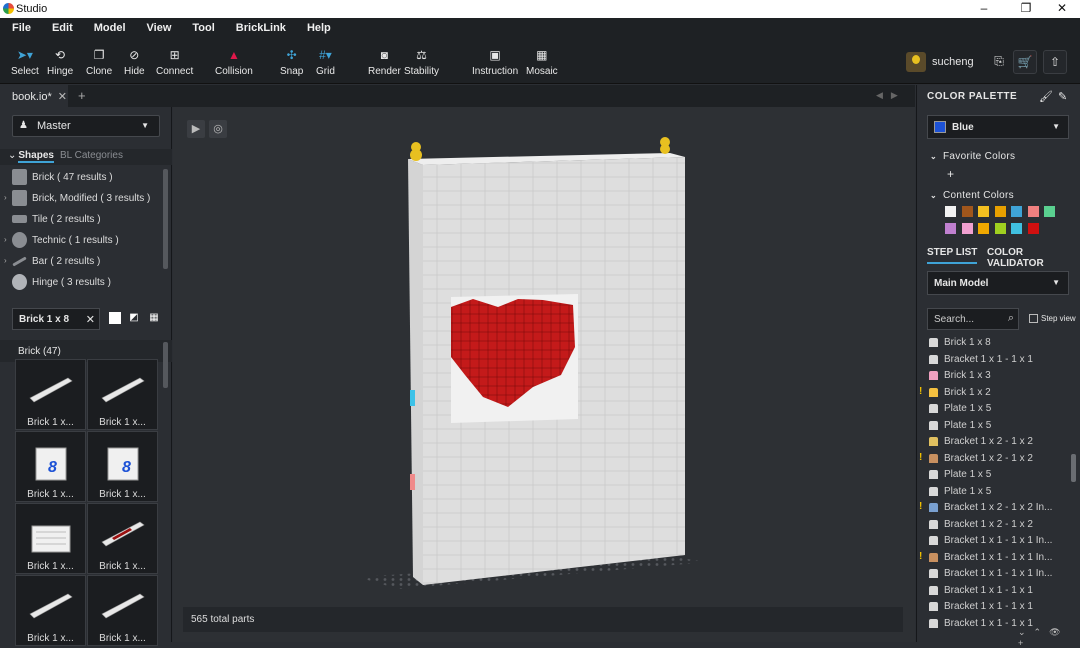  What do you see at coordinates (973, 319) in the screenshot?
I see `step-search-input: Search... ⌕` at bounding box center [973, 319].